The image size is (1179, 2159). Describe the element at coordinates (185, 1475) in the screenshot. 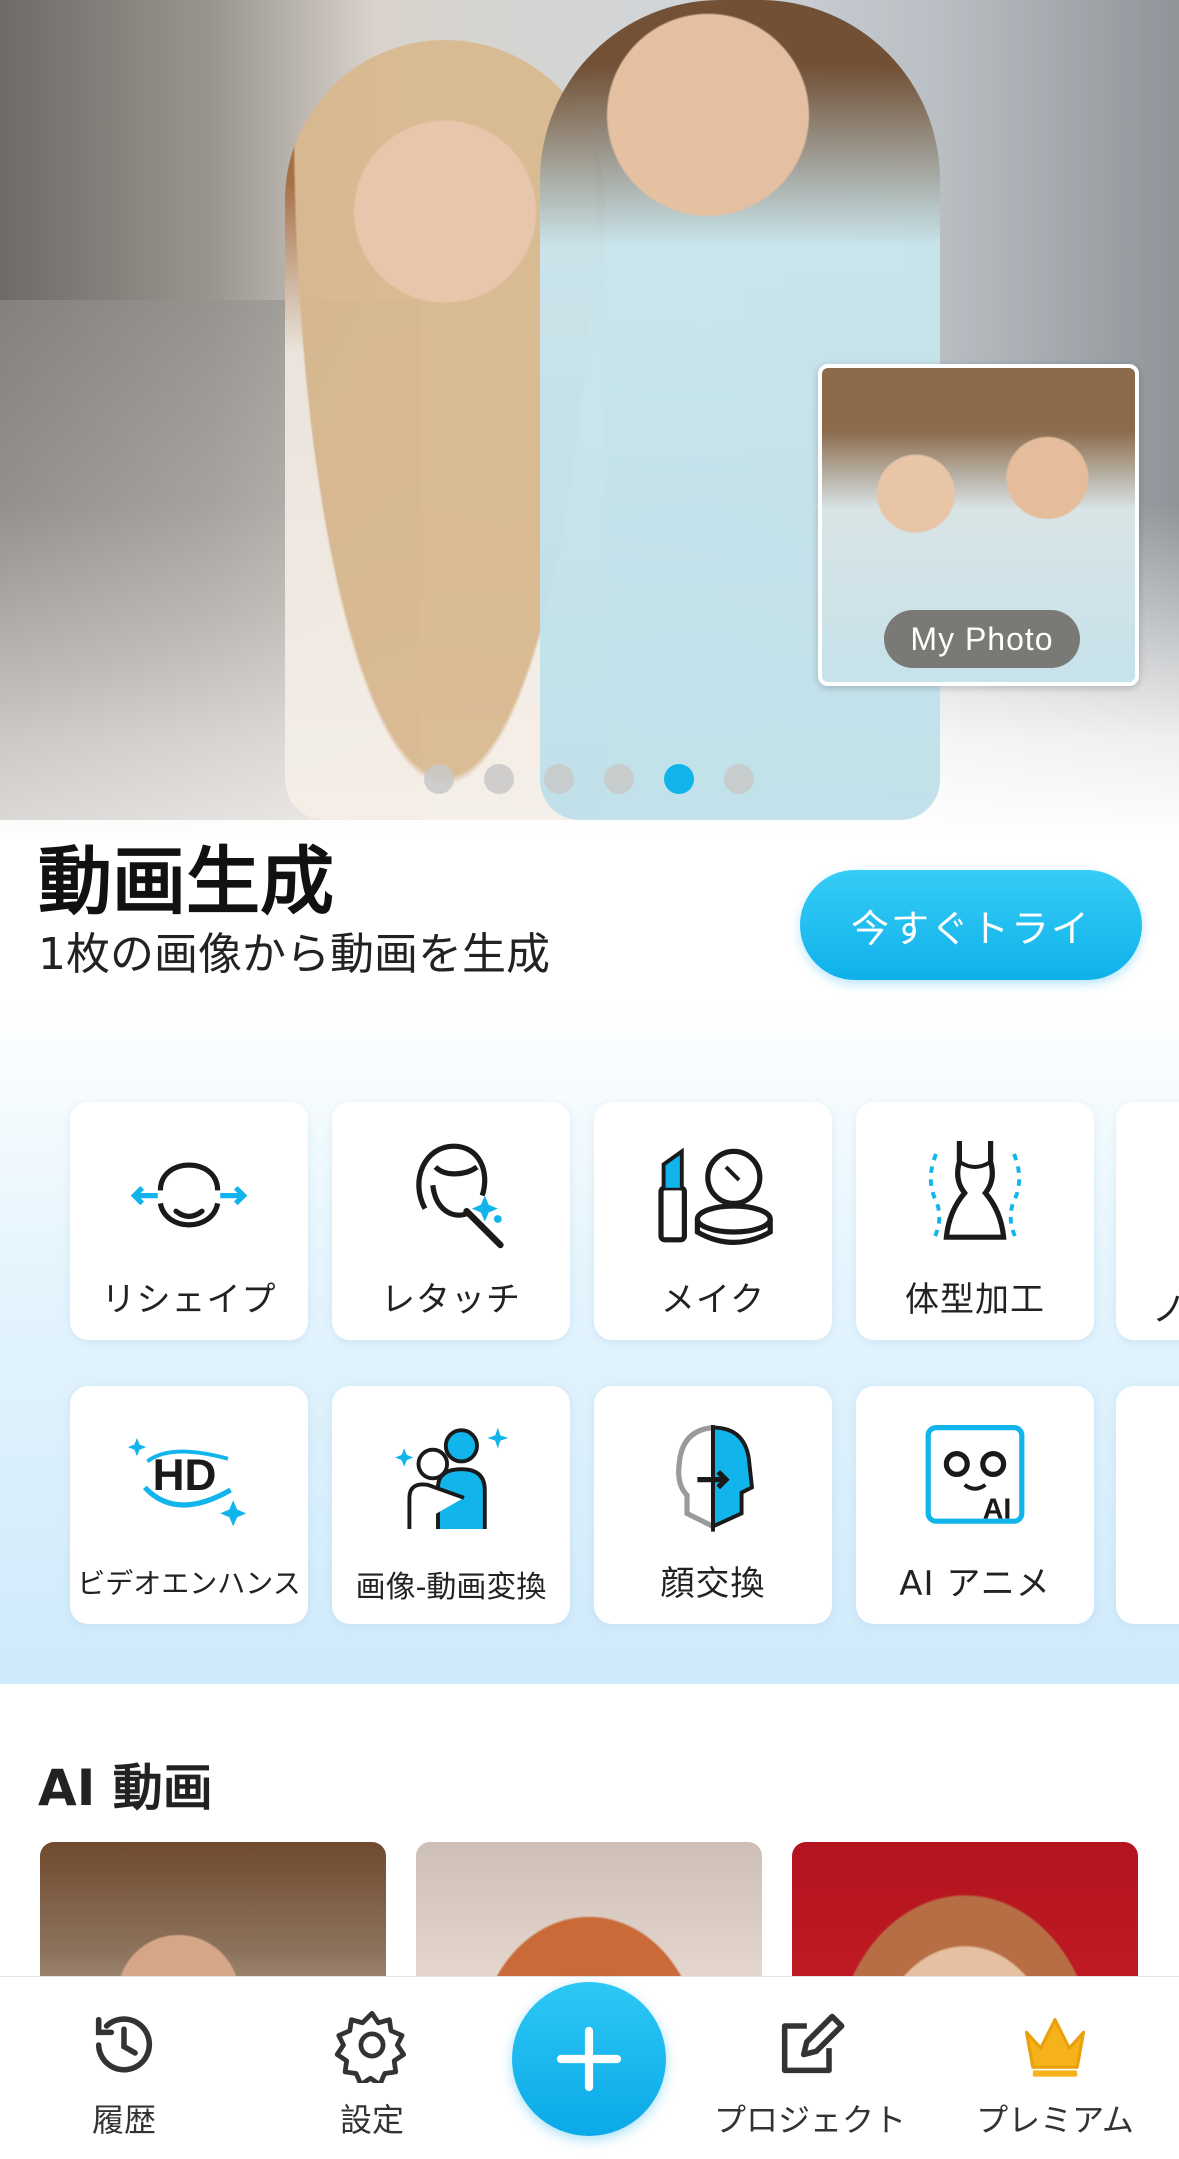

I see `svg-text: HD` at that location.